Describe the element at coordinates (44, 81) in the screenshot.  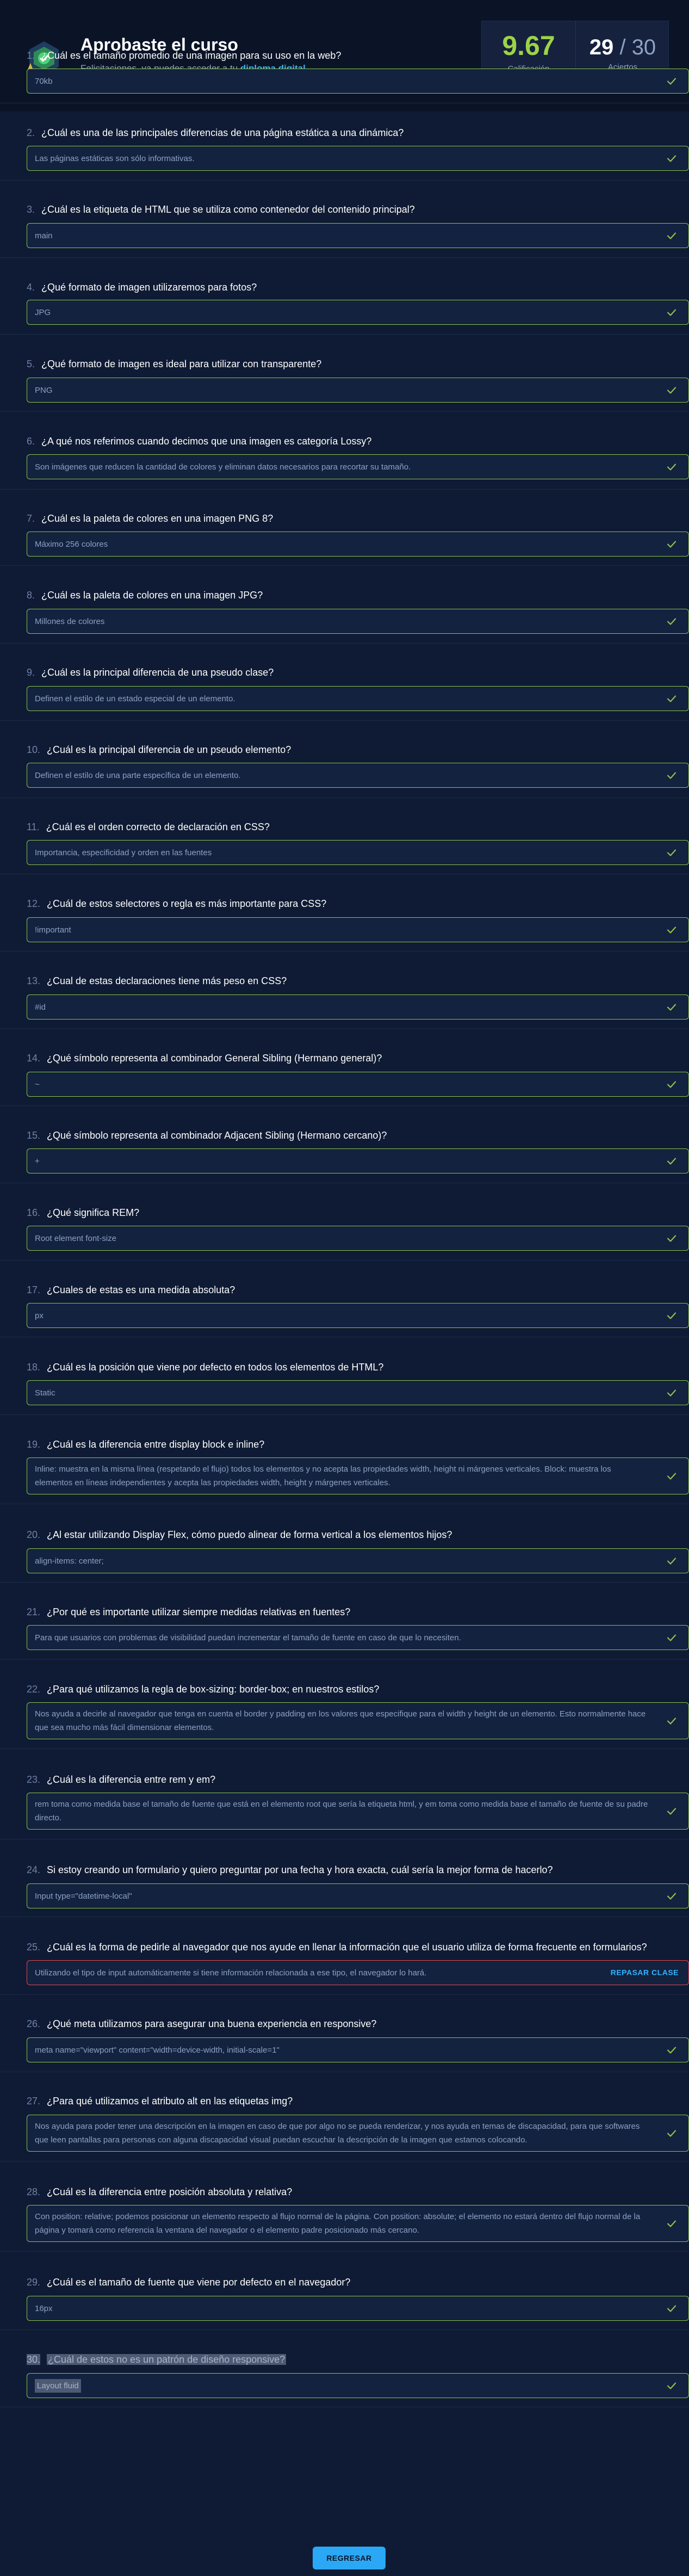
I see `answer-text: 70kb` at that location.